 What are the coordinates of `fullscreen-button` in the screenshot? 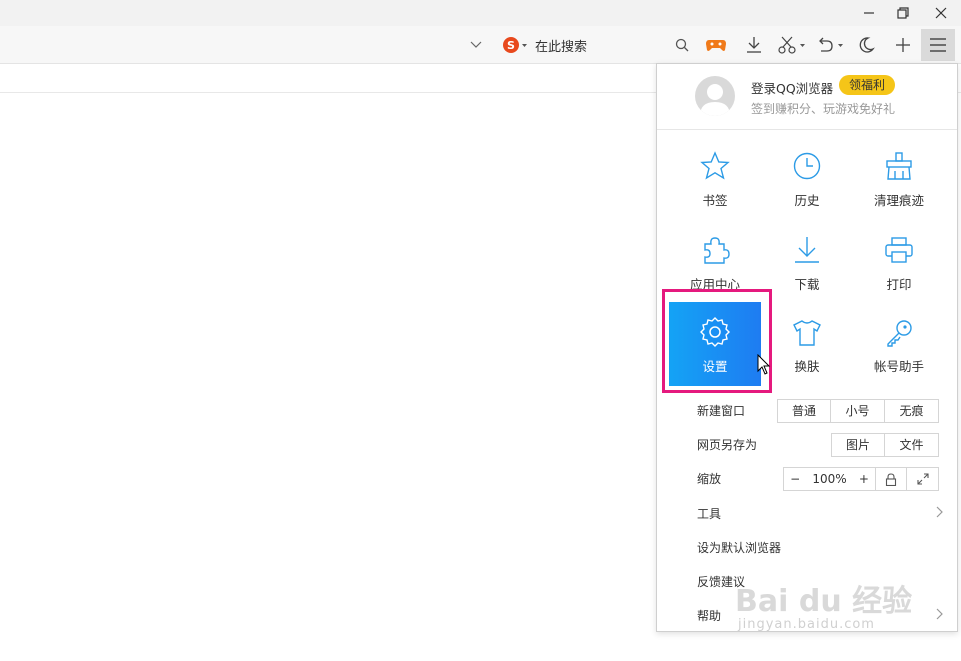 It's located at (922, 479).